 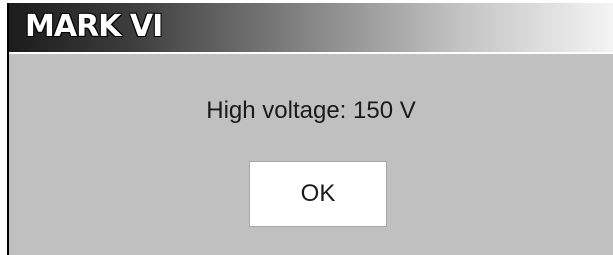 What do you see at coordinates (311, 110) in the screenshot?
I see `dialog-message: High voltage: 150 V` at bounding box center [311, 110].